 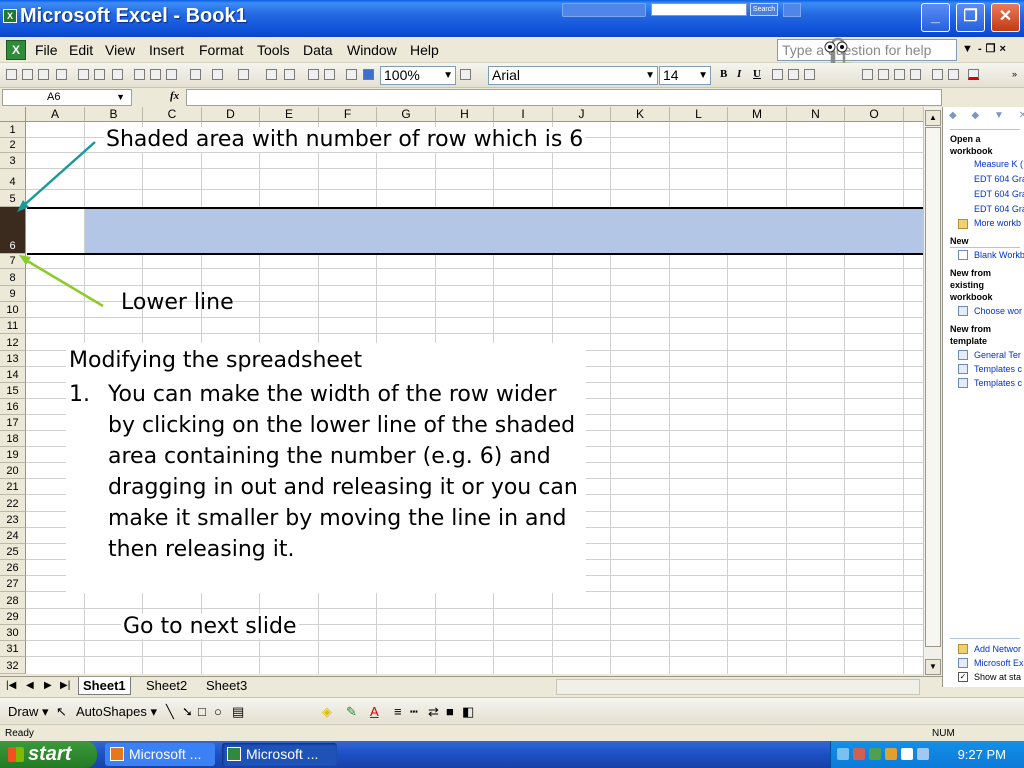 What do you see at coordinates (999, 194) in the screenshot?
I see `recent-file-3: EDT 604 Gra` at bounding box center [999, 194].